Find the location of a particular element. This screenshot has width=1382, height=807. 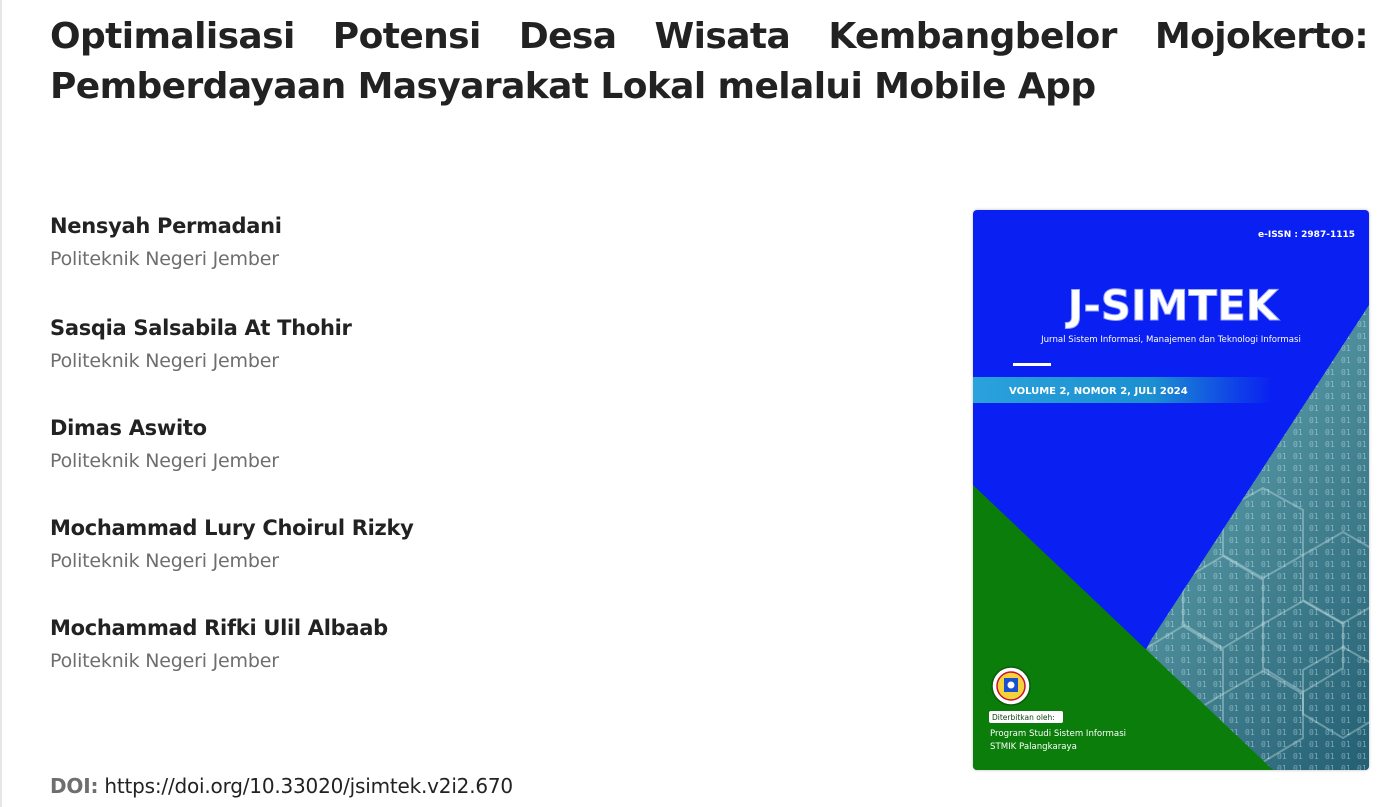

author-item: Dimas Aswito Politeknik Negeri Jember is located at coordinates (400, 444).